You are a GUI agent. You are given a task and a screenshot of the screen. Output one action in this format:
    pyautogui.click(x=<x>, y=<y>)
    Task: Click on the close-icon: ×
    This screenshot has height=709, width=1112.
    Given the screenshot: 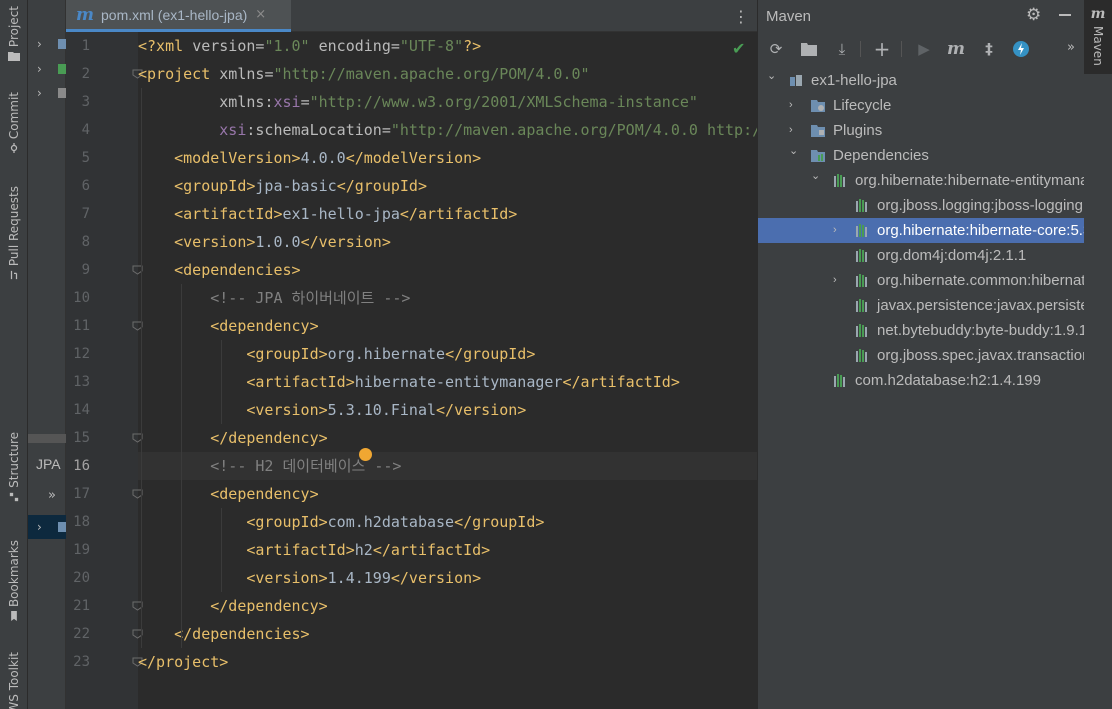 What is the action you would take?
    pyautogui.click(x=260, y=14)
    